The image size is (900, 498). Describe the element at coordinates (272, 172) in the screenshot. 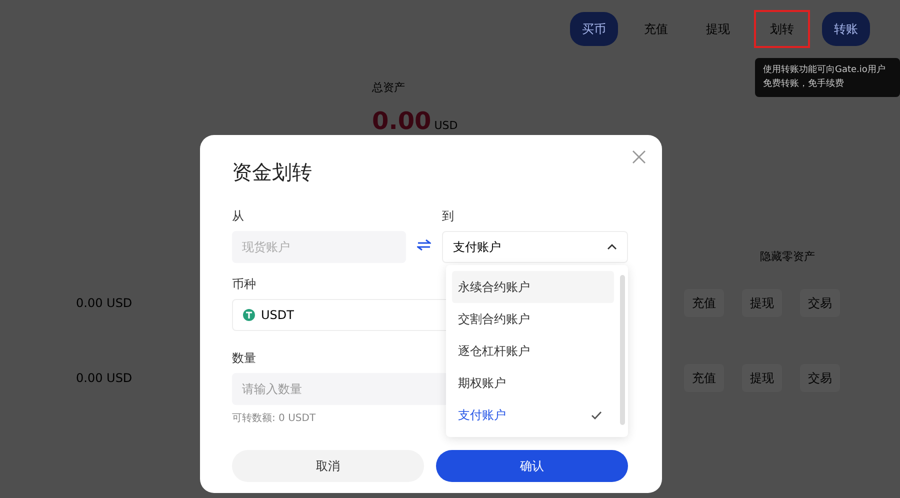

I see `dialog-title: 资金划转` at that location.